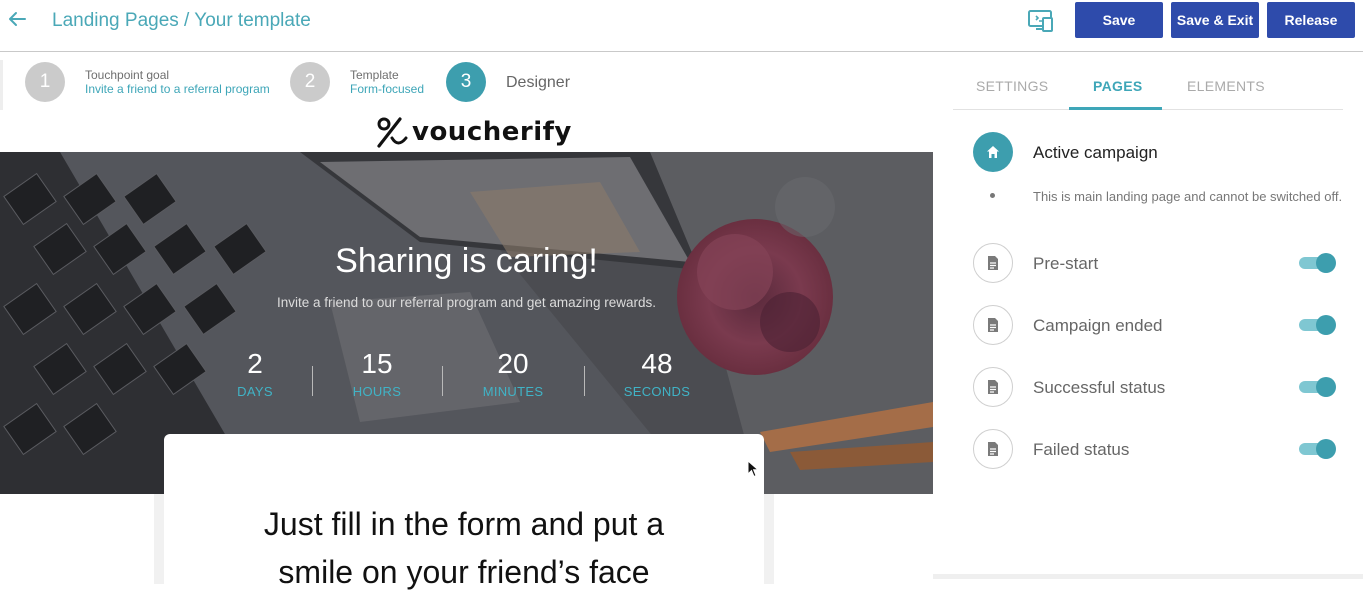 Image resolution: width=1363 pixels, height=596 pixels. What do you see at coordinates (255, 391) in the screenshot?
I see `countdown-days-unit: DAYS` at bounding box center [255, 391].